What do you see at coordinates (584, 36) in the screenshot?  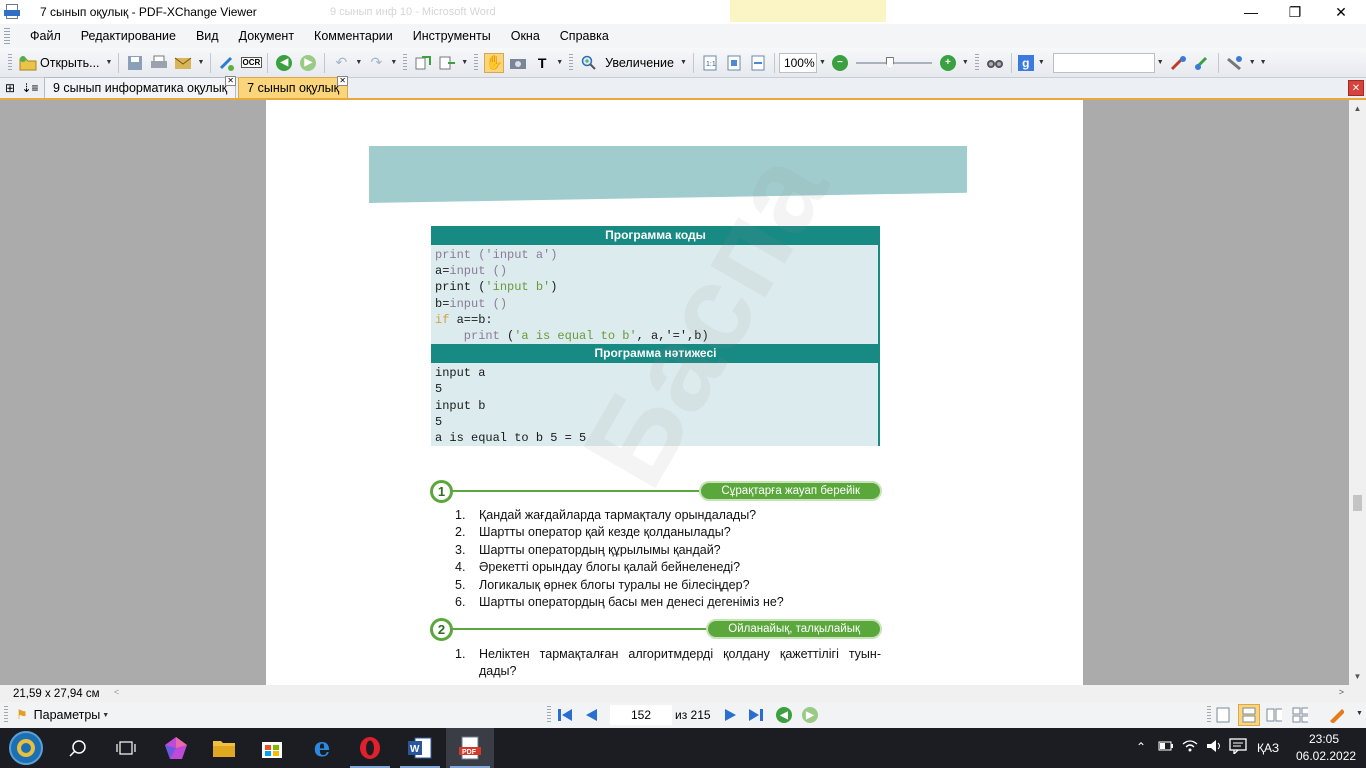 I see `menu-help: Справка` at bounding box center [584, 36].